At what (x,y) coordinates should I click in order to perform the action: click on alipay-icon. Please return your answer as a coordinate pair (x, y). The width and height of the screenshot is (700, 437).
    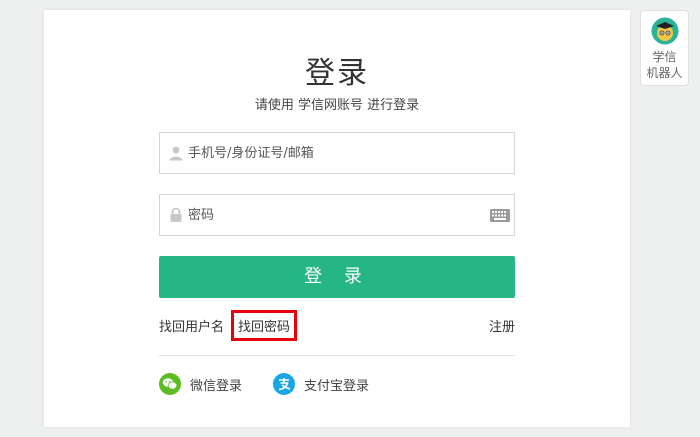
    Looking at the image, I should click on (284, 384).